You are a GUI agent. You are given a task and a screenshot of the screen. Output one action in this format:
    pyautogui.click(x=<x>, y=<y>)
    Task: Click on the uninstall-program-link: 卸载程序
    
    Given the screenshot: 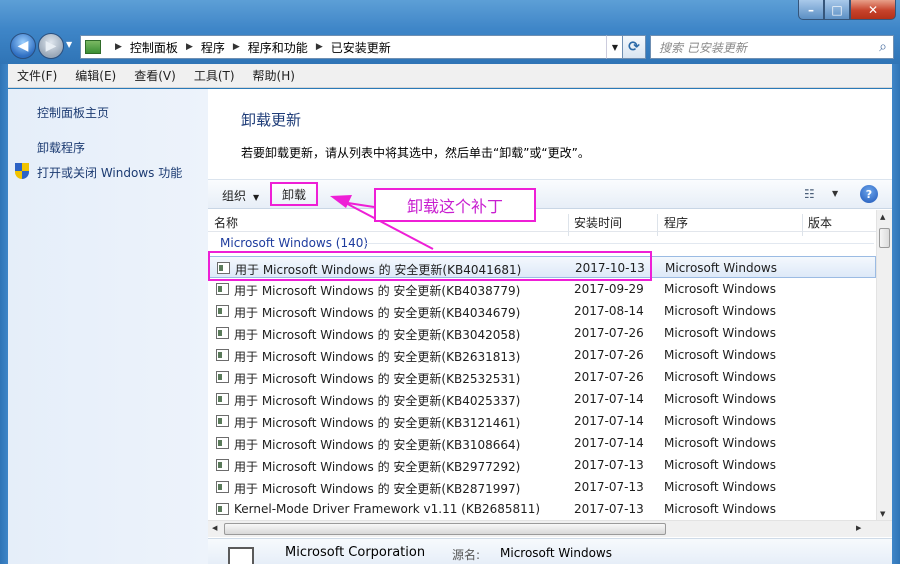 What is the action you would take?
    pyautogui.click(x=61, y=147)
    